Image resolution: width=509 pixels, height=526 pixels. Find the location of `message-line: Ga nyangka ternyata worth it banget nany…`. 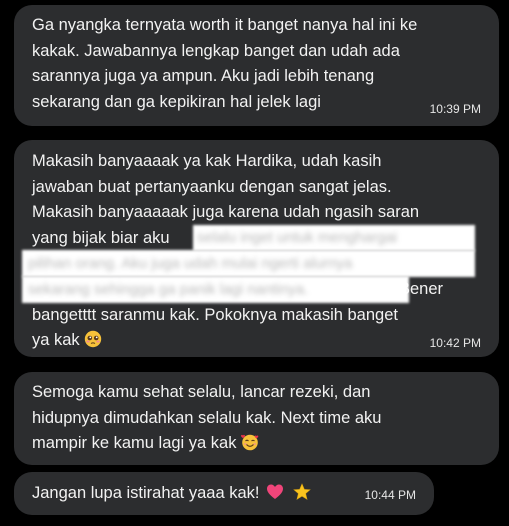

message-line: Ga nyangka ternyata worth it banget nany… is located at coordinates (225, 25).